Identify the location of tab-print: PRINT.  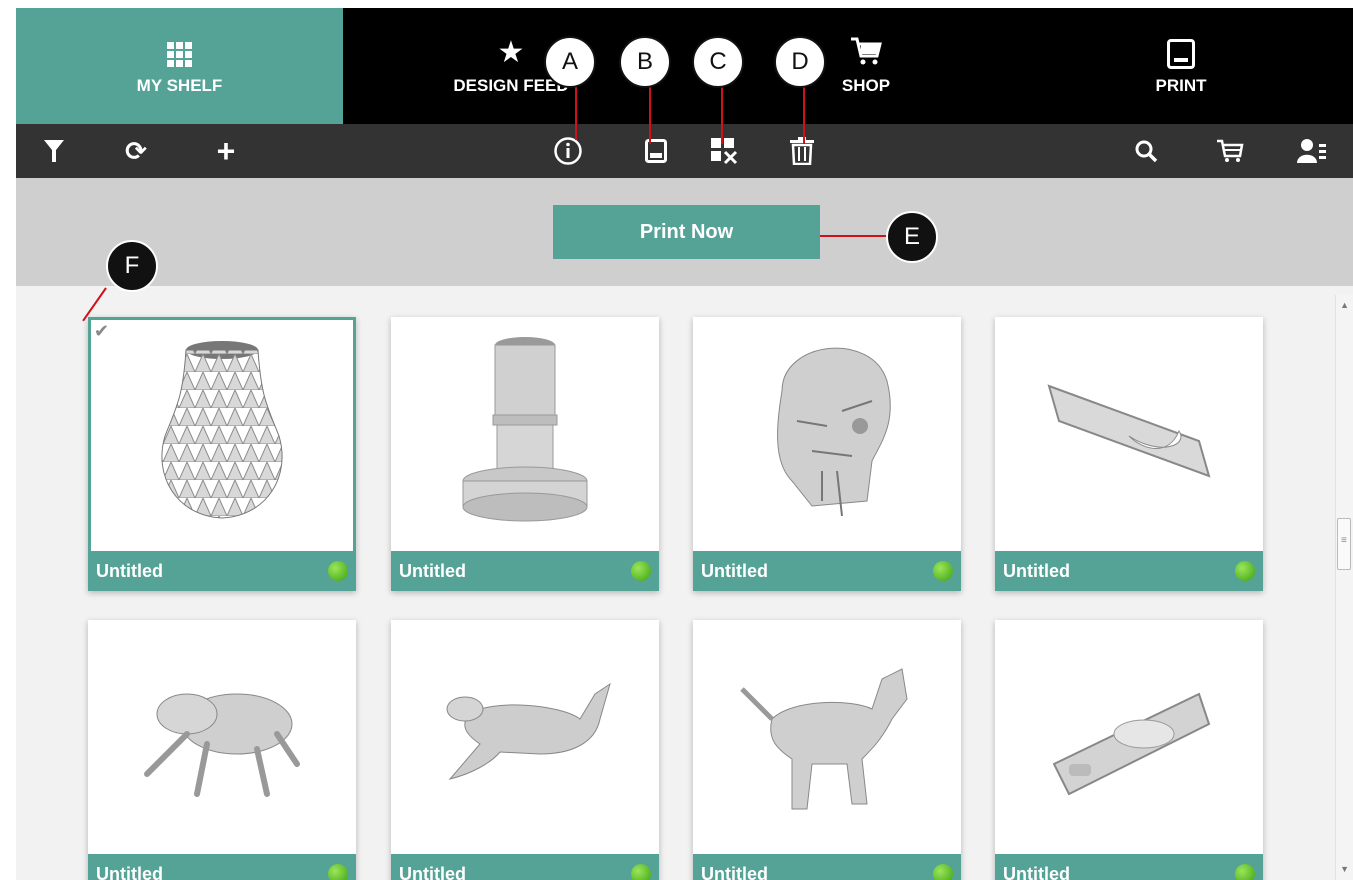
(1181, 66).